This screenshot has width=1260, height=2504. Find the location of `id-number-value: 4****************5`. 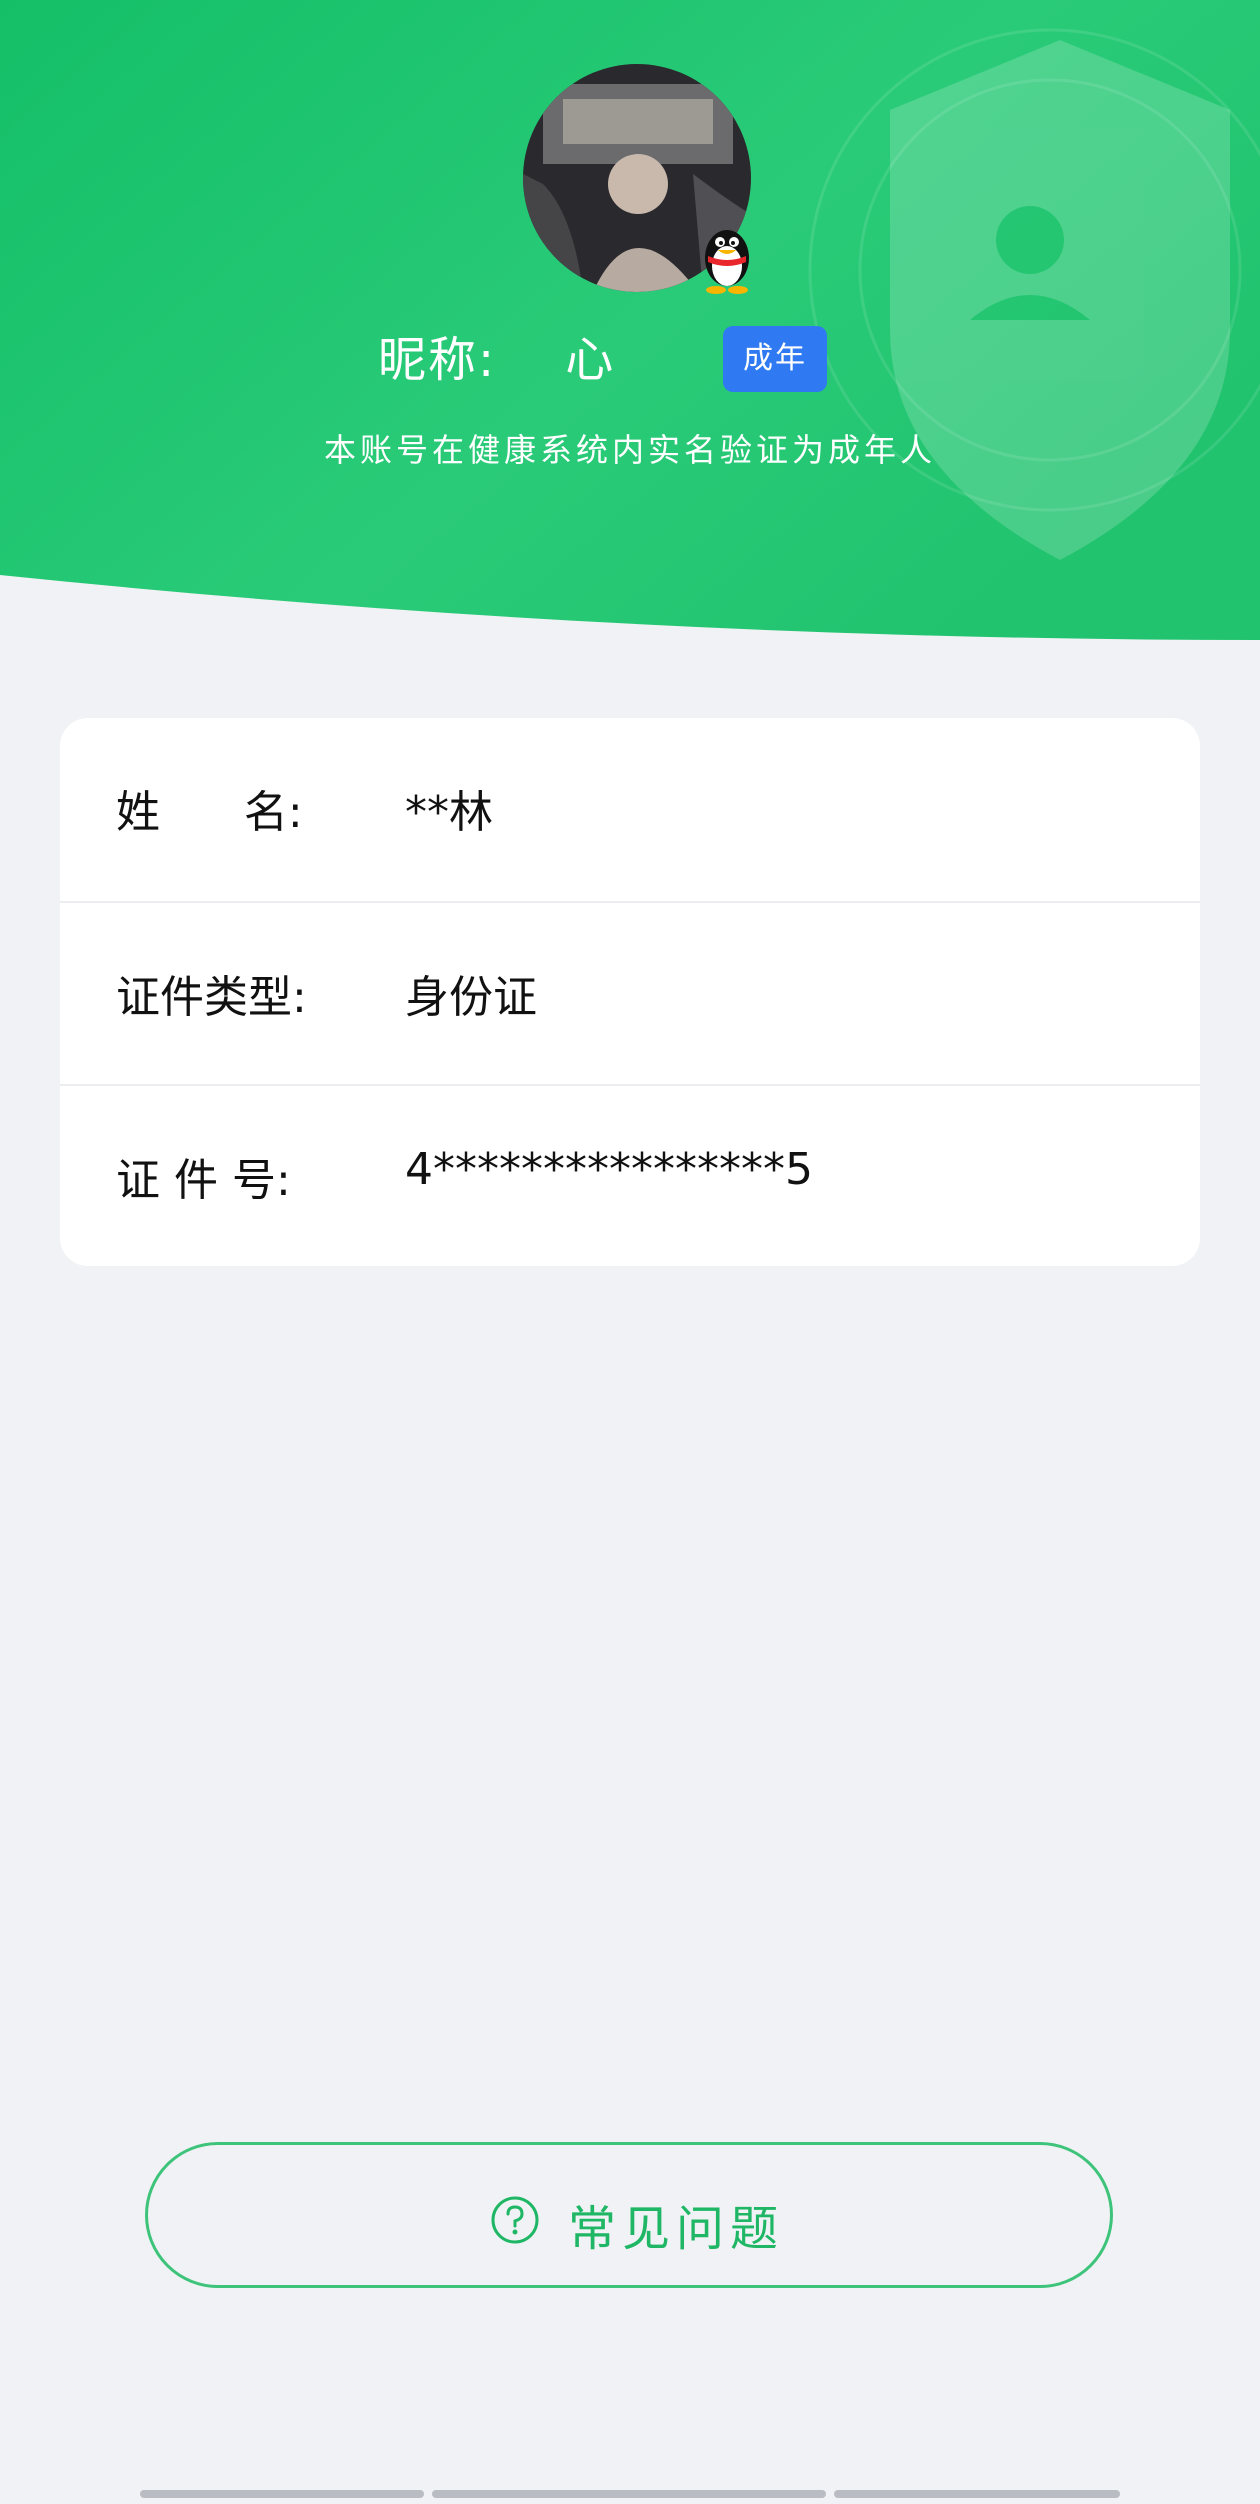

id-number-value: 4****************5 is located at coordinates (609, 1169).